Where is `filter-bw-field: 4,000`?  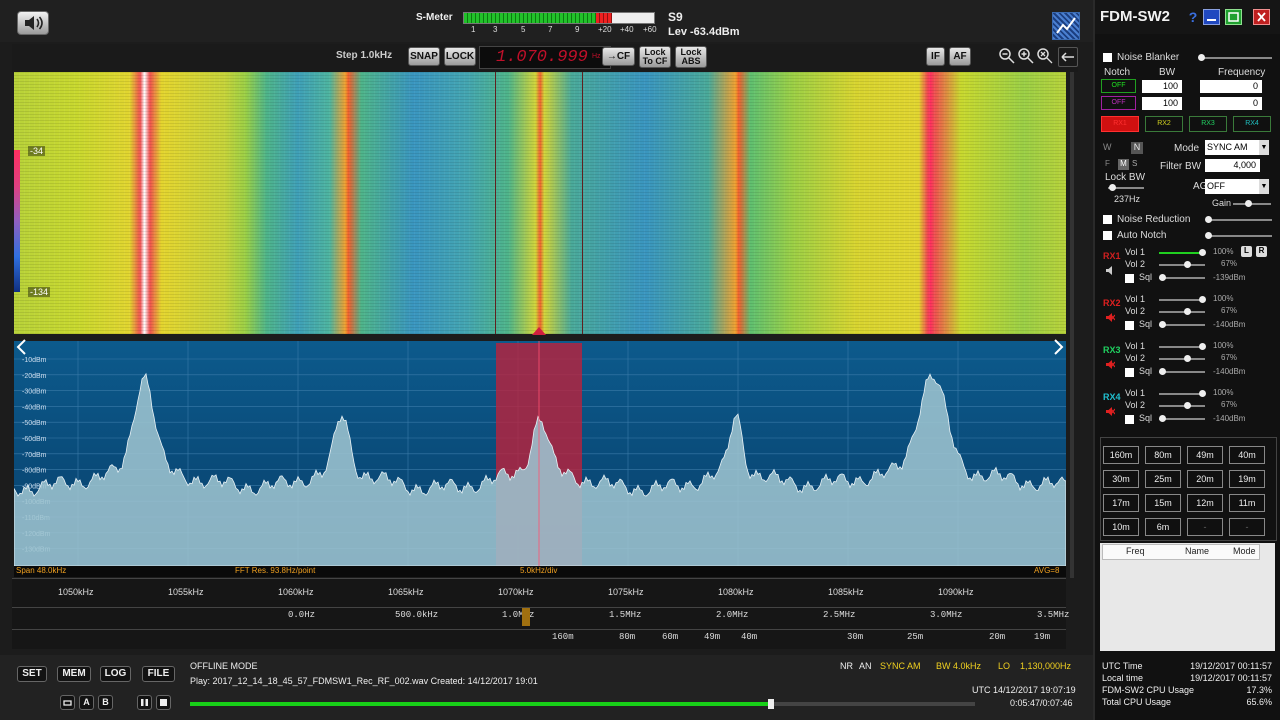
filter-bw-field: 4,000 is located at coordinates (1232, 165).